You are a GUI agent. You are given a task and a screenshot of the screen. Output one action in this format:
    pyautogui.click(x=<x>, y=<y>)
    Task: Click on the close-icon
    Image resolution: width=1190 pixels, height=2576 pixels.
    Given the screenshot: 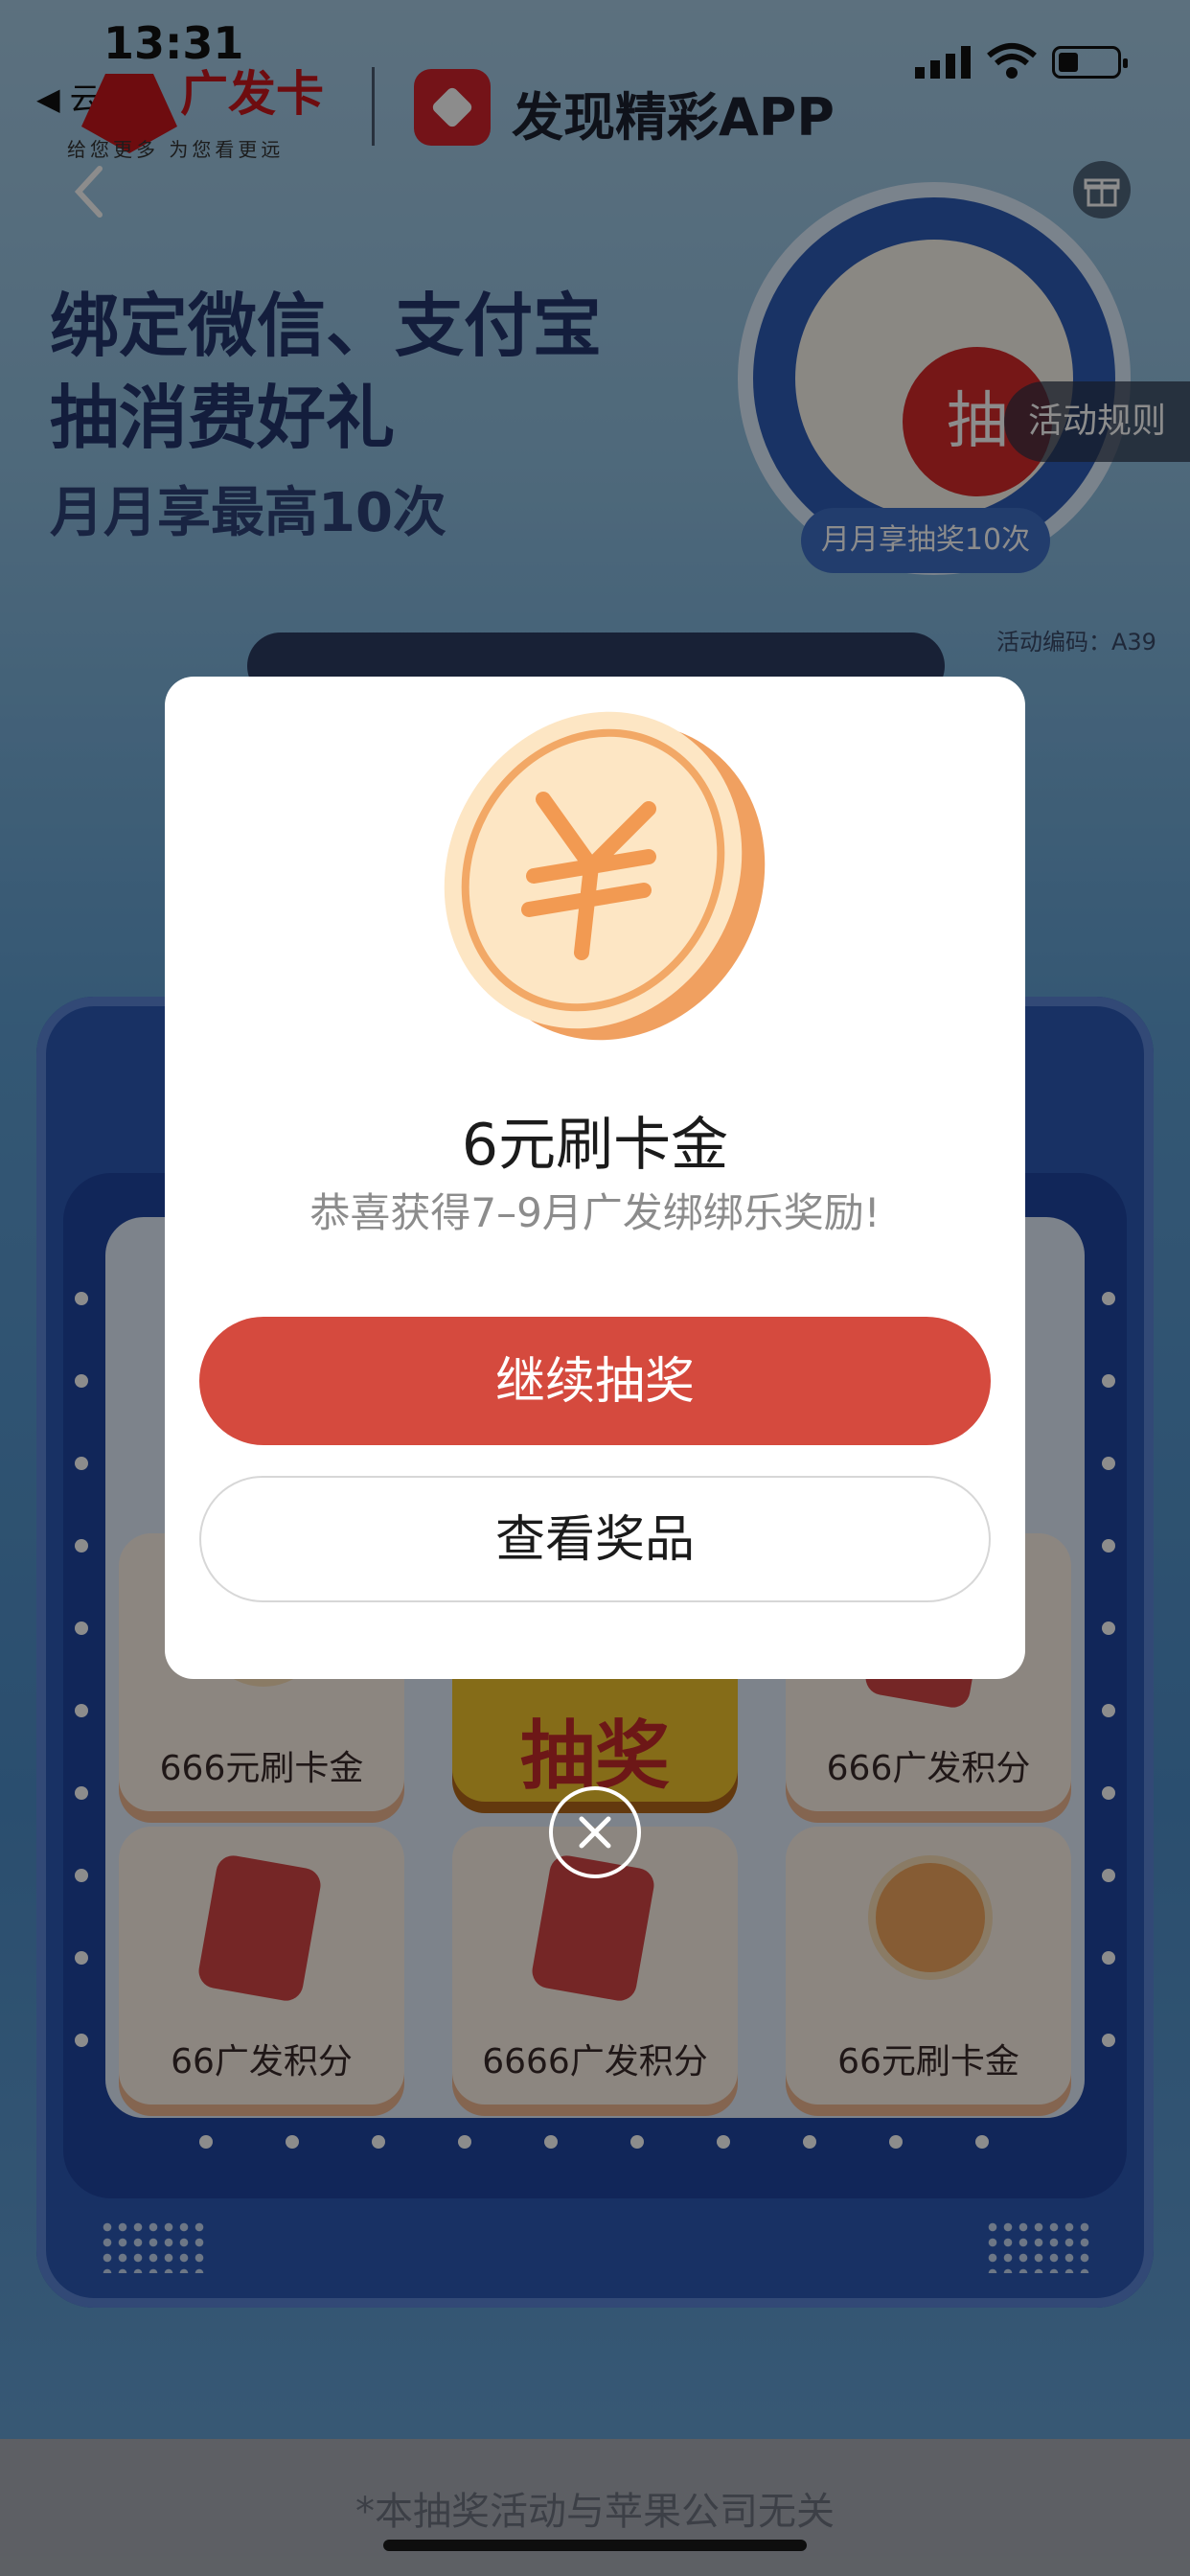 What is the action you would take?
    pyautogui.click(x=595, y=1832)
    